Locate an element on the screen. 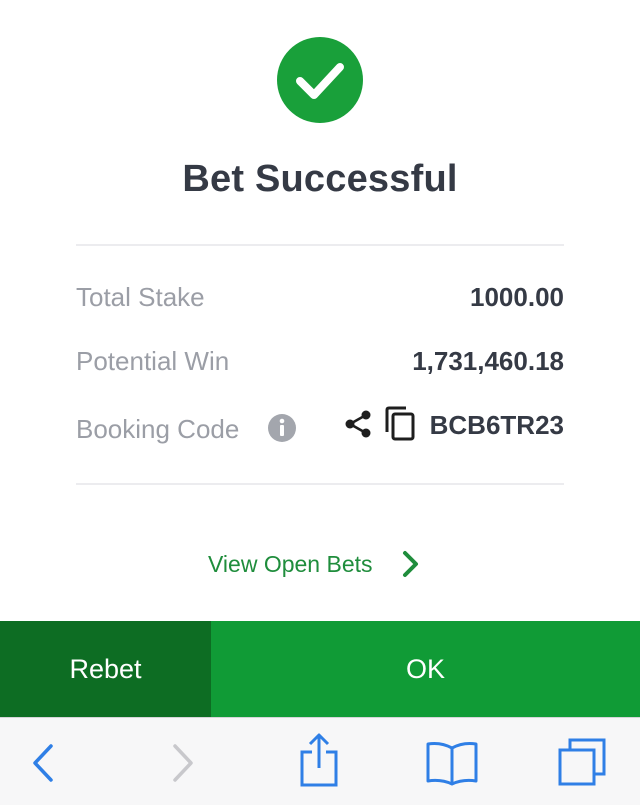  view-open-bets-link: View Open Bets is located at coordinates (314, 564).